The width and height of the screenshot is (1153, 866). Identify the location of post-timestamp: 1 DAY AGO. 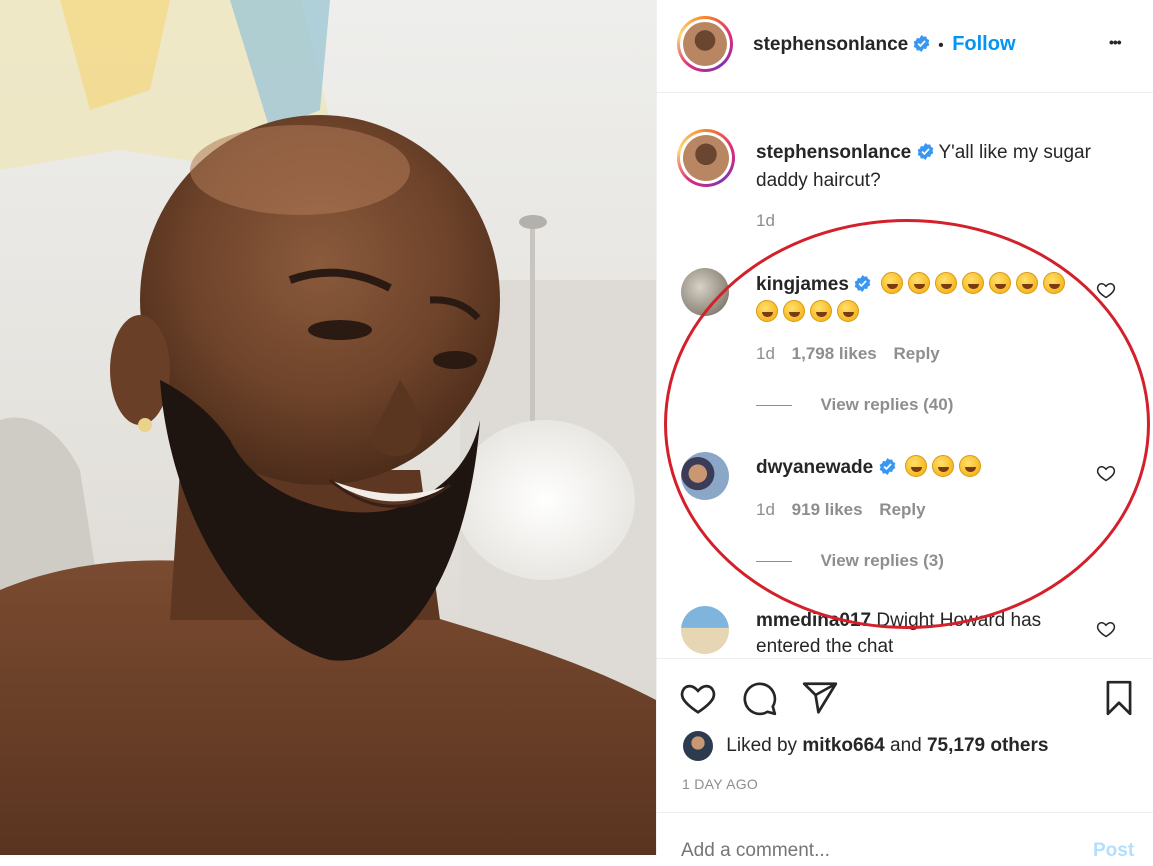
(720, 784).